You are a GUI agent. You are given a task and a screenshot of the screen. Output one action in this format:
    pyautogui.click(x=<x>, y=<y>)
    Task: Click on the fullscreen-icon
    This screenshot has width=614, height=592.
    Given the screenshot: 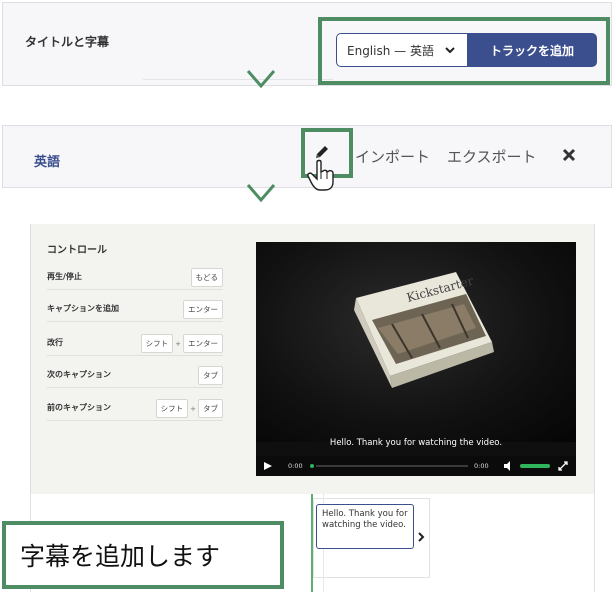 What is the action you would take?
    pyautogui.click(x=563, y=466)
    